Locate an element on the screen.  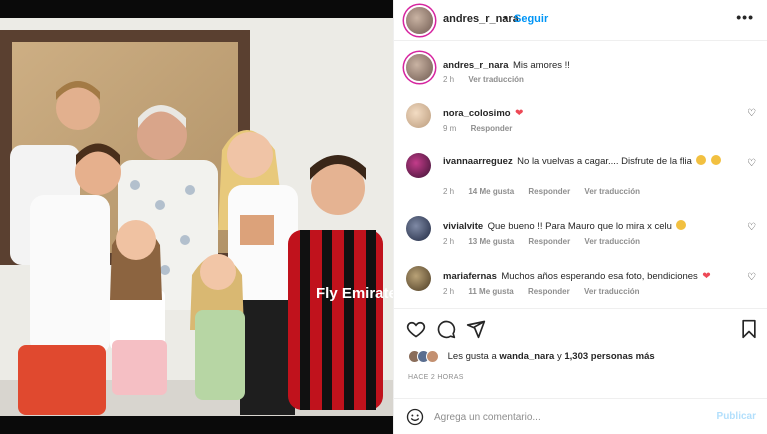
caption-translate-link: Ver traducción is located at coordinates (496, 79).